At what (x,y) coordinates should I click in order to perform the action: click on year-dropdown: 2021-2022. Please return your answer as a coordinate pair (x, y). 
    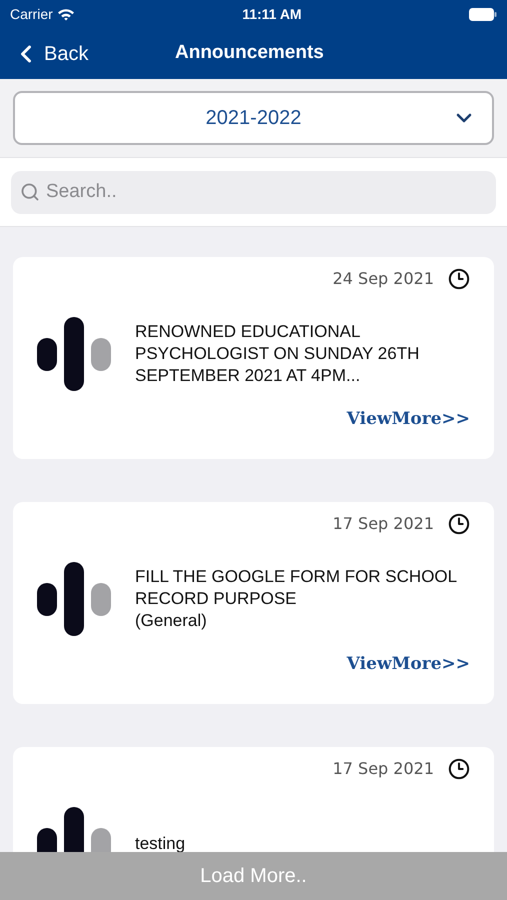
    Looking at the image, I should click on (253, 118).